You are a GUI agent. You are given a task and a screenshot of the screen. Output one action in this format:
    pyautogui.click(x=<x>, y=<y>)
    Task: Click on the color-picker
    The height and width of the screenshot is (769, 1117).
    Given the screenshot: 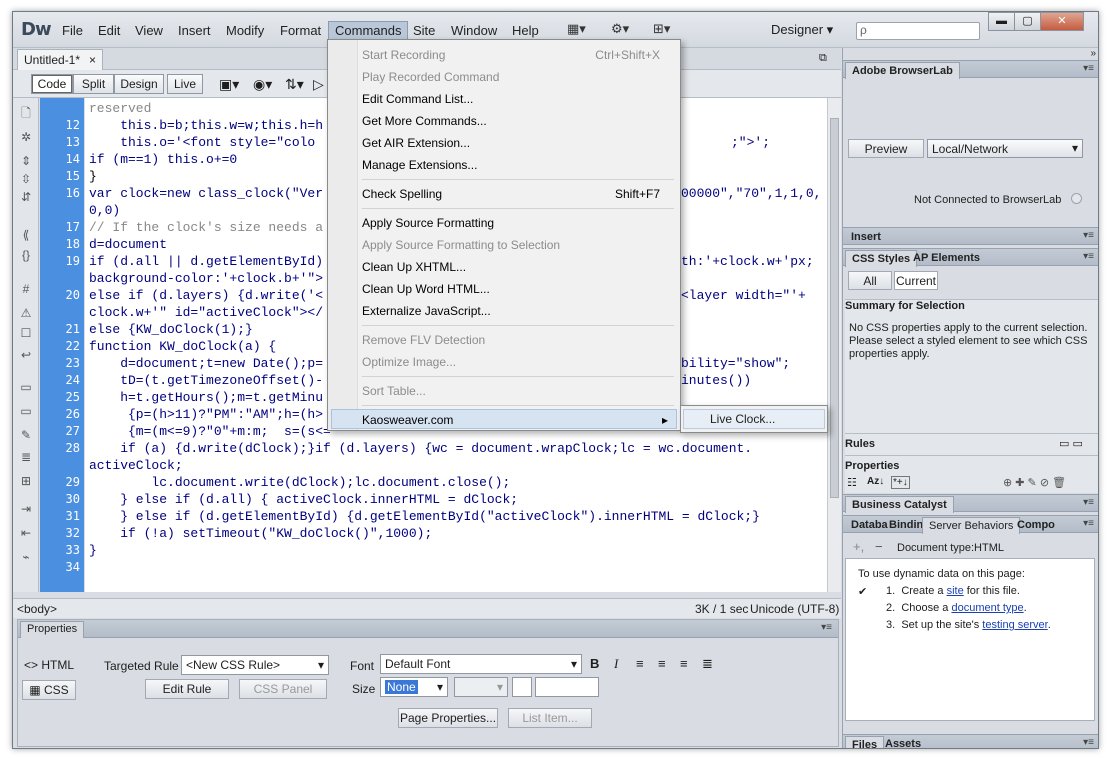 What is the action you would take?
    pyautogui.click(x=522, y=687)
    